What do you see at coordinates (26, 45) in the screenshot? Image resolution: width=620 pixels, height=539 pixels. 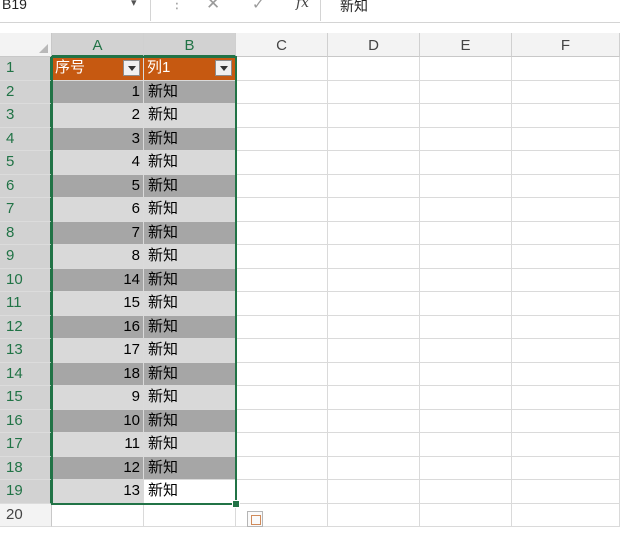 I see `select-all-button` at bounding box center [26, 45].